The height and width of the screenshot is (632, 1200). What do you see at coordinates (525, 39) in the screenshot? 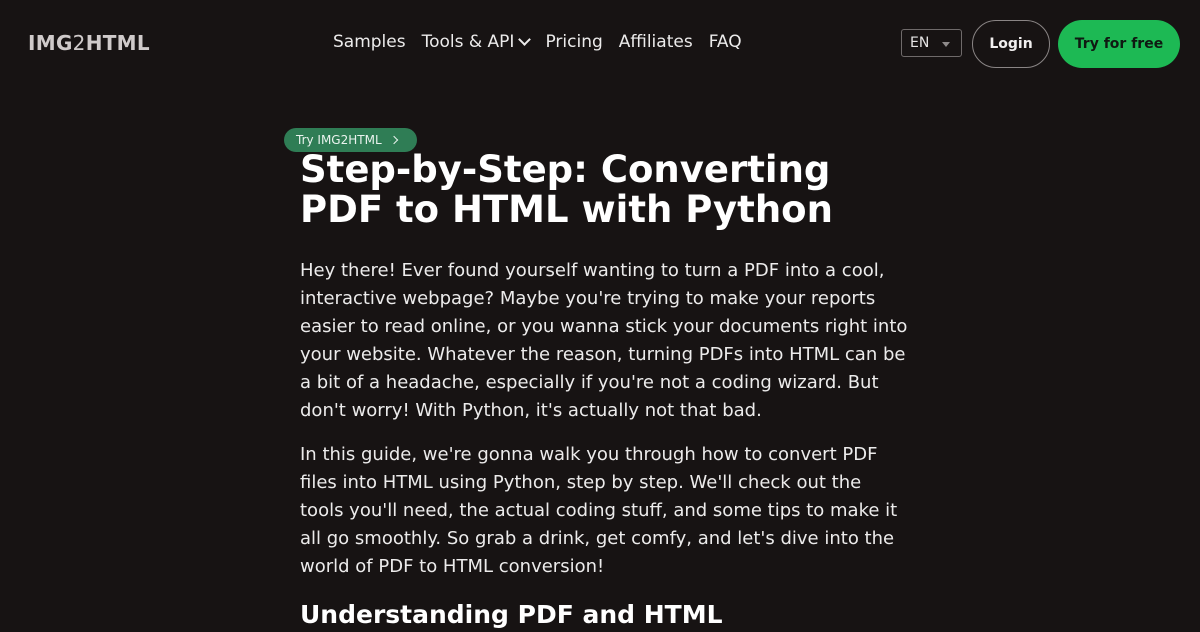
I see `chevron-down-icon` at bounding box center [525, 39].